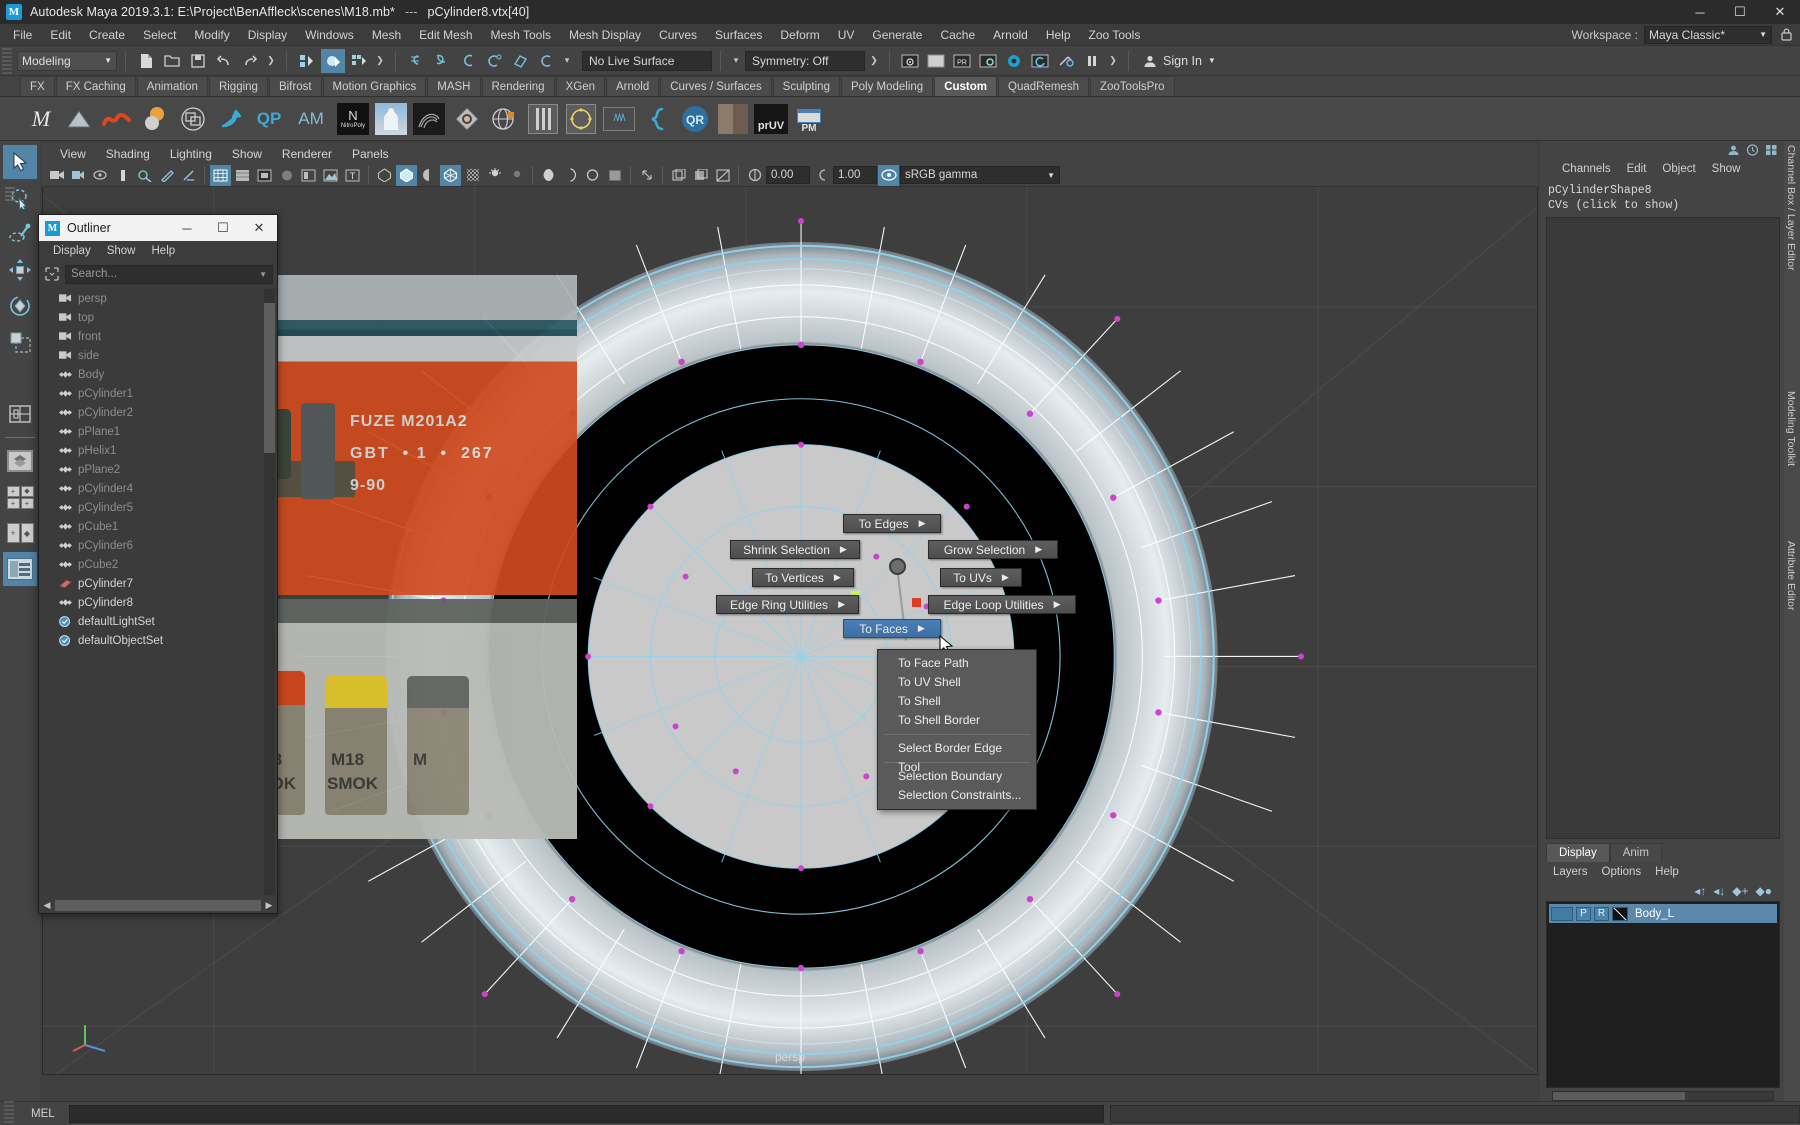  What do you see at coordinates (981, 577) in the screenshot?
I see `marking-menu-to-uvs: To UVs ▶` at bounding box center [981, 577].